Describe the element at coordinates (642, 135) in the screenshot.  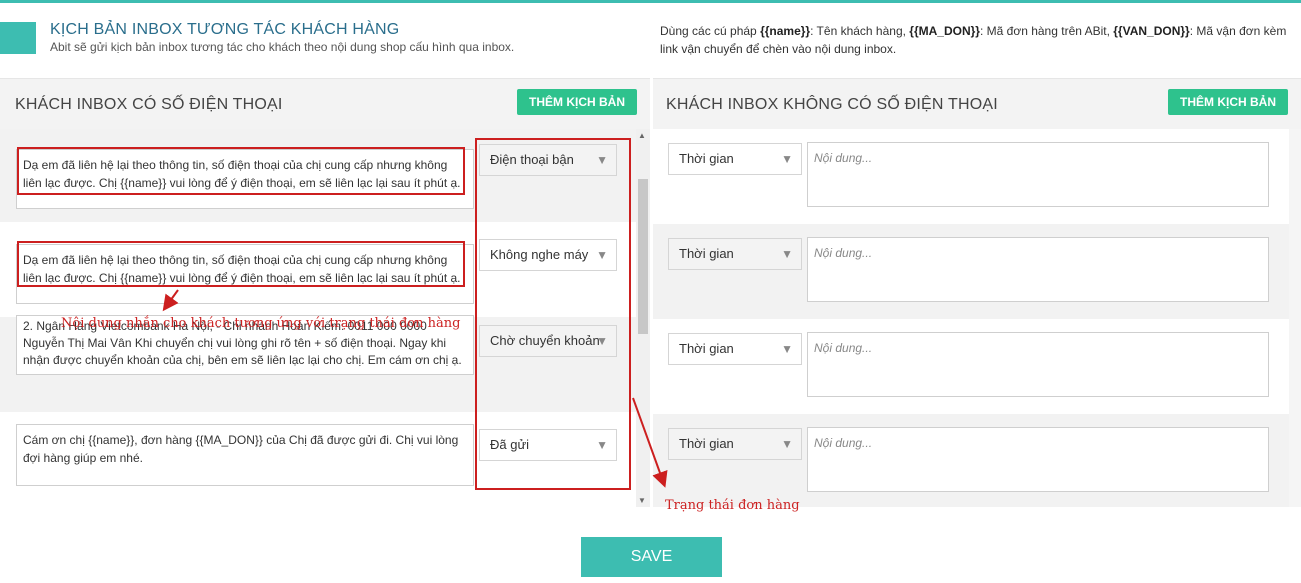
I see `scroll-up-icon: ▲` at that location.